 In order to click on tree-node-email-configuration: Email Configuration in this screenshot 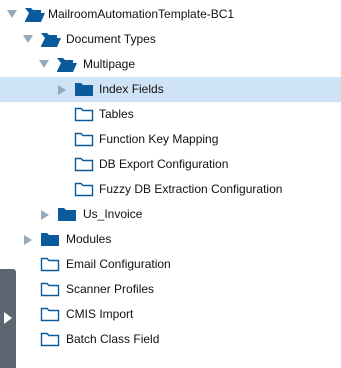, I will do `click(170, 264)`.